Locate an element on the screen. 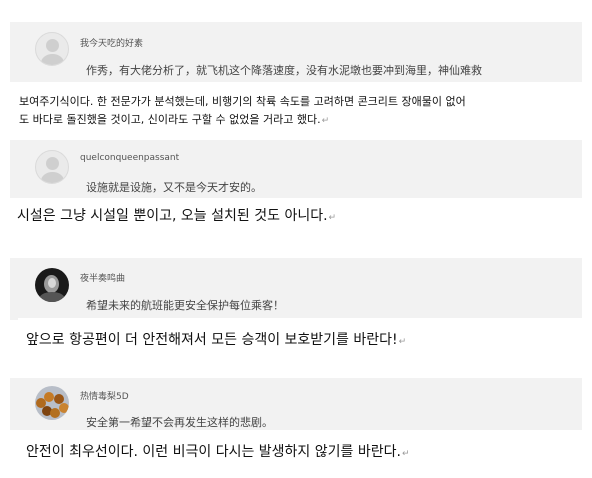 The width and height of the screenshot is (592, 478). translation-line: 시설은 그냥 시설일 뿐이고, 오늘 설치된 것도 아니다.↵ is located at coordinates (177, 216).